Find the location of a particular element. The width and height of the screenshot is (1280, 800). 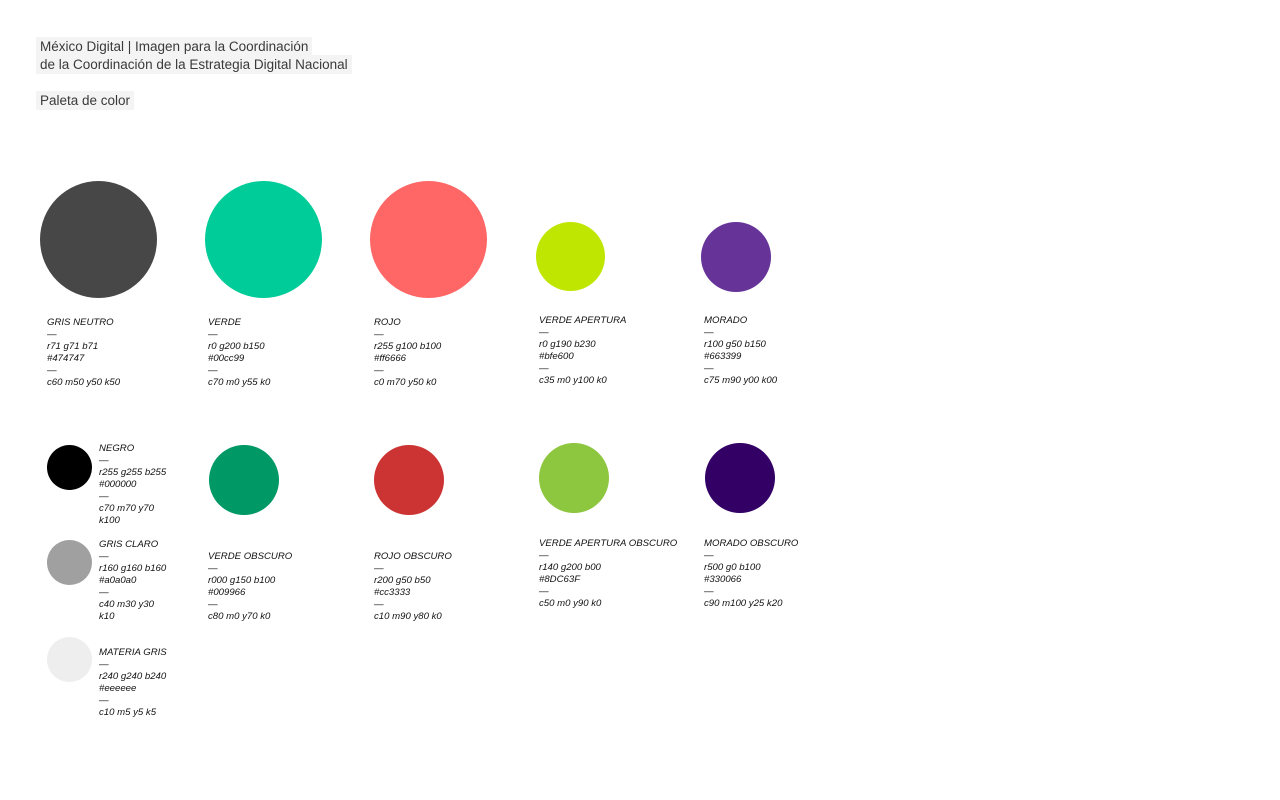

color-hex: #00cc99 is located at coordinates (226, 358).